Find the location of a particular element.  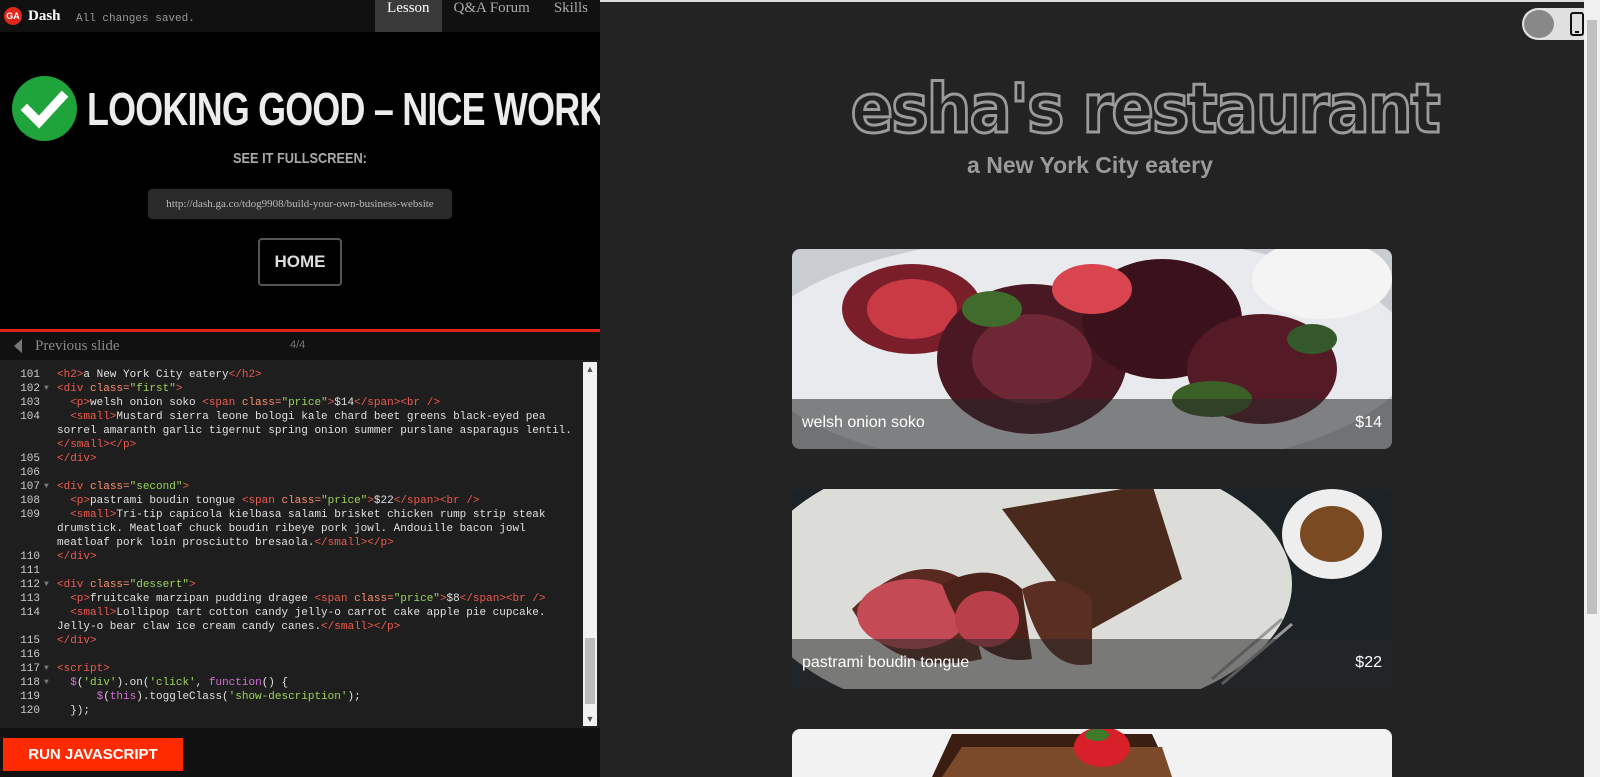

code-text: </small></p> is located at coordinates (97, 445).